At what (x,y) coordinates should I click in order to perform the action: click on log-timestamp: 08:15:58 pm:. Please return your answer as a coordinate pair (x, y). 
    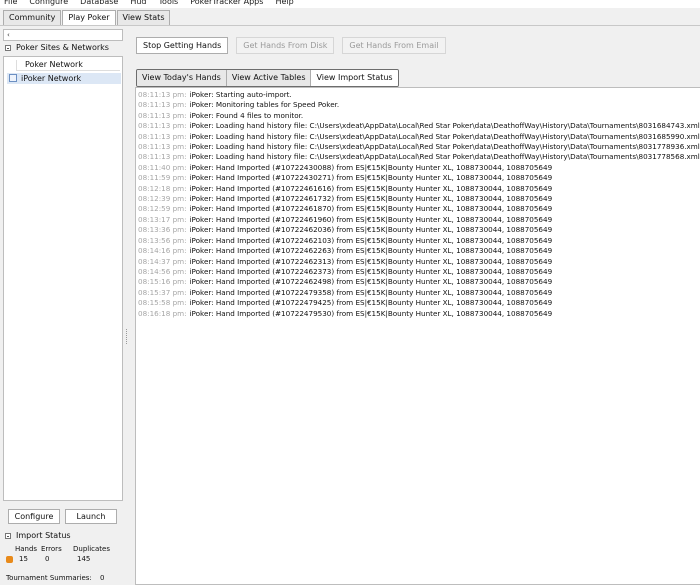
    Looking at the image, I should click on (162, 303).